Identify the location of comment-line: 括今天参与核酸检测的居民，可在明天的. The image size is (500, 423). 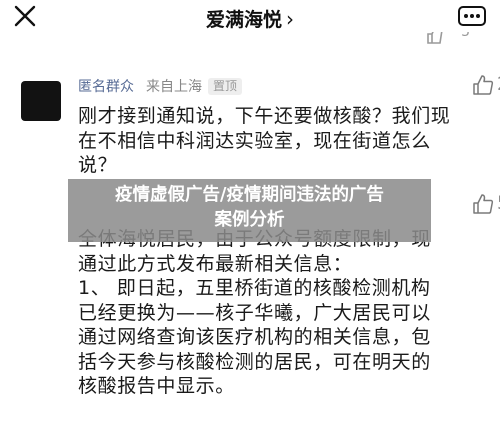
(254, 361).